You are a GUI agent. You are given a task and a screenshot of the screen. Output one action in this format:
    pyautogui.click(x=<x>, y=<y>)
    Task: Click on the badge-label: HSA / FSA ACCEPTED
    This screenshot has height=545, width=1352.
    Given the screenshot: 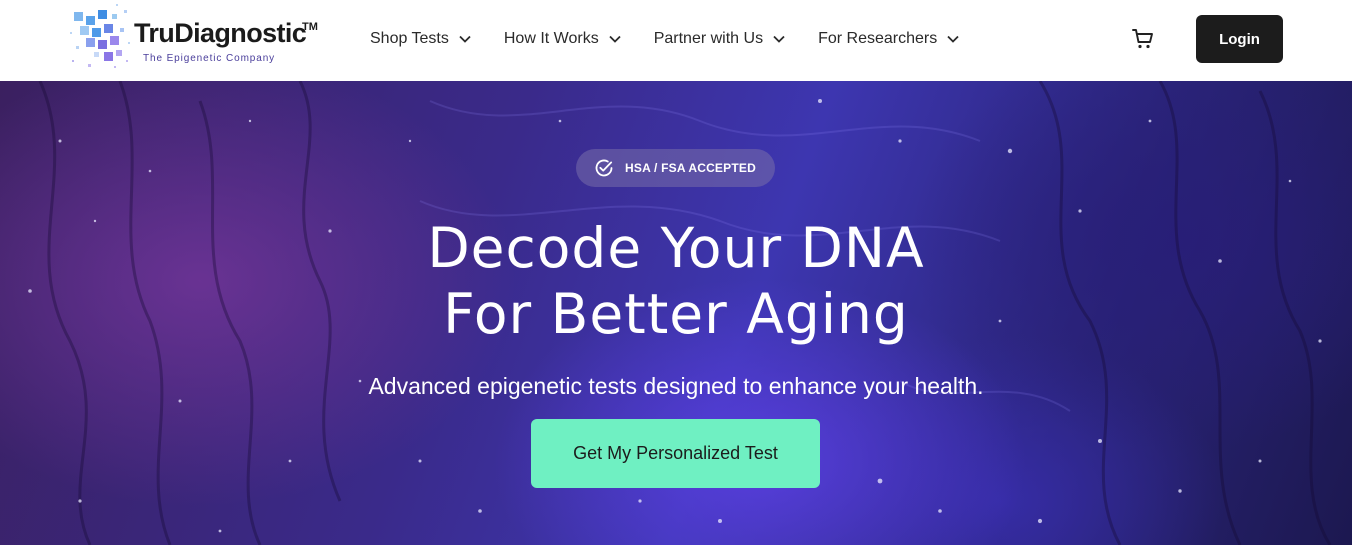 What is the action you would take?
    pyautogui.click(x=690, y=168)
    